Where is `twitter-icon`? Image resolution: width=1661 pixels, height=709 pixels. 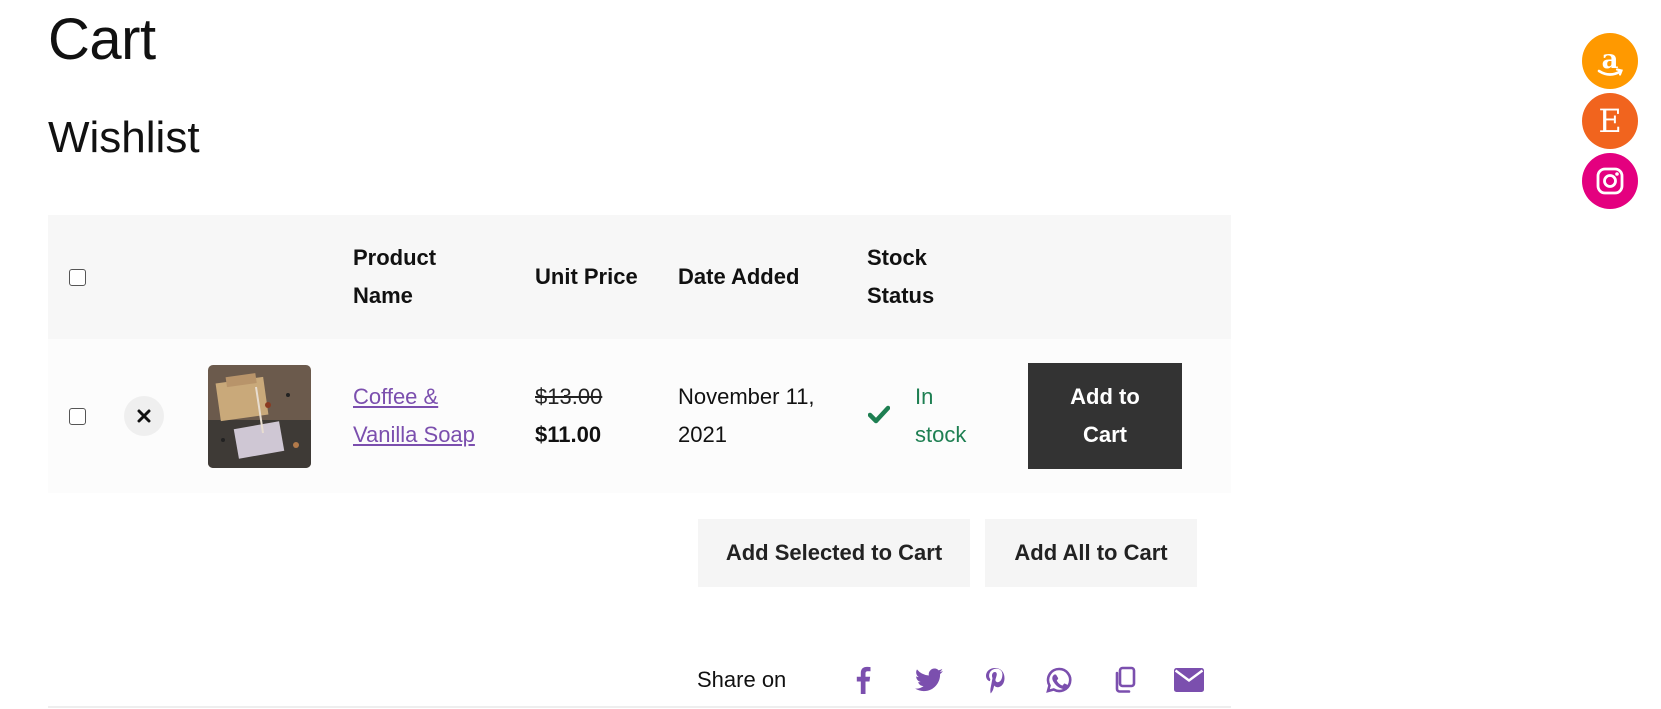 twitter-icon is located at coordinates (929, 680).